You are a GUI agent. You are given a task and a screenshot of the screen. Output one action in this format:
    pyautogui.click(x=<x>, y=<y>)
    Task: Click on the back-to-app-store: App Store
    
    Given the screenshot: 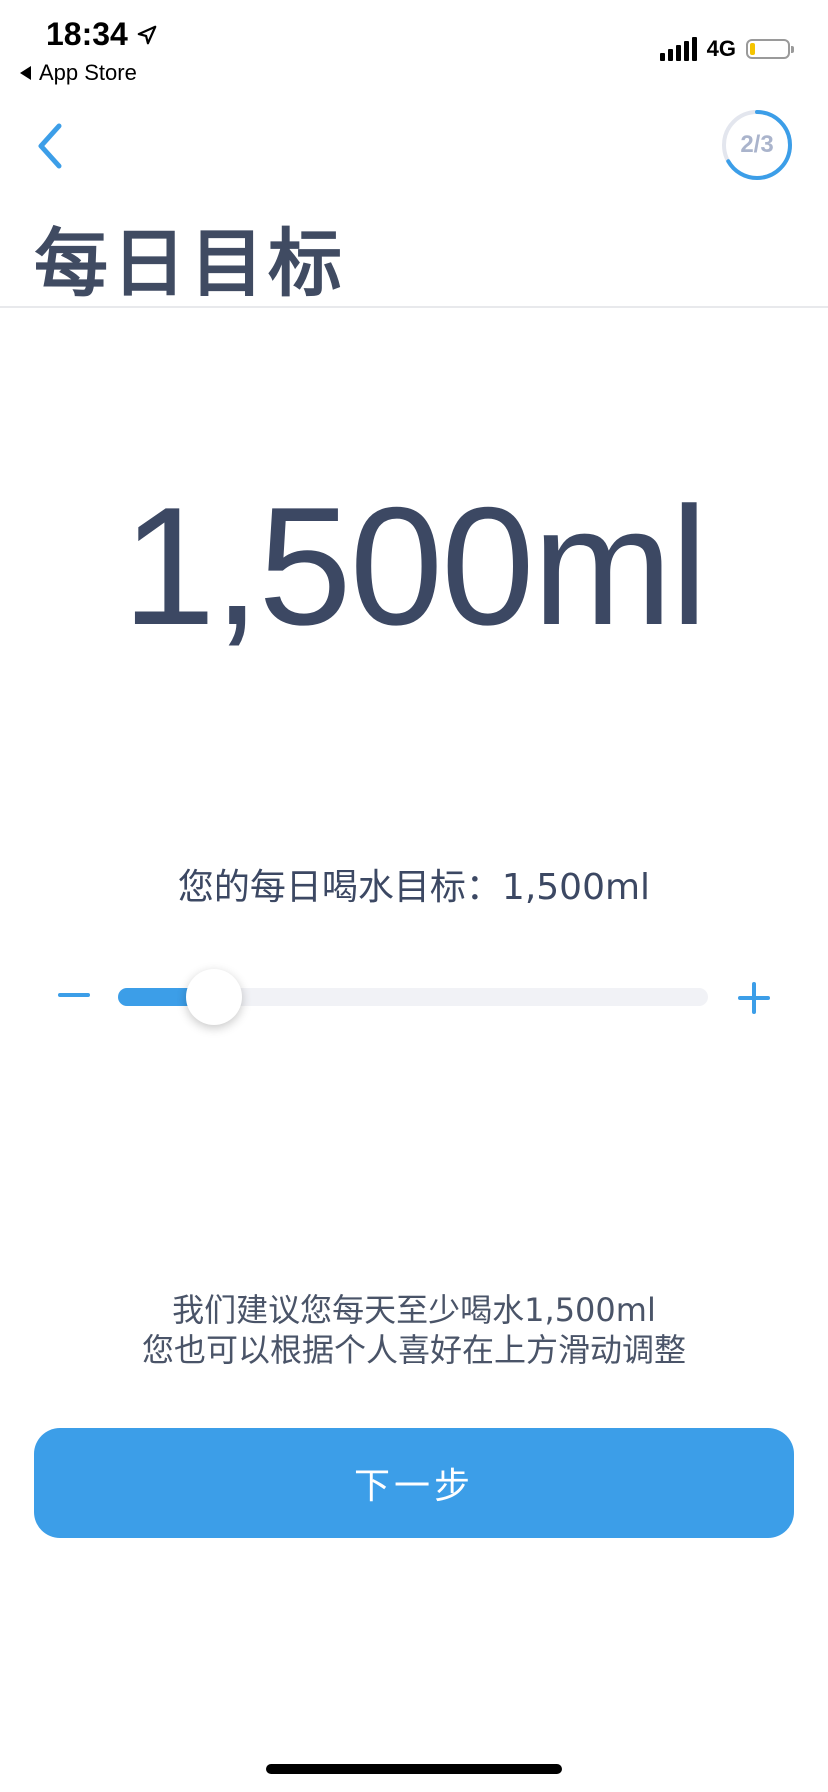 What is the action you would take?
    pyautogui.click(x=78, y=73)
    